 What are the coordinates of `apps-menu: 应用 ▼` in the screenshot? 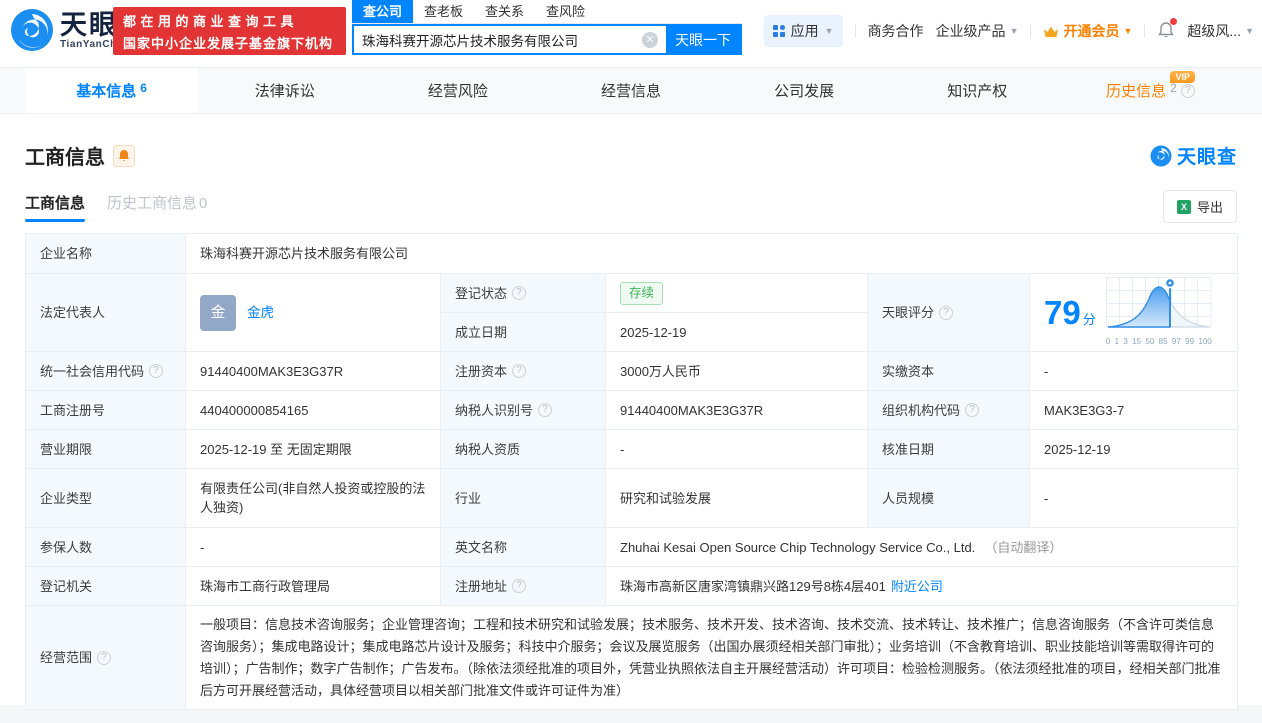 It's located at (803, 31).